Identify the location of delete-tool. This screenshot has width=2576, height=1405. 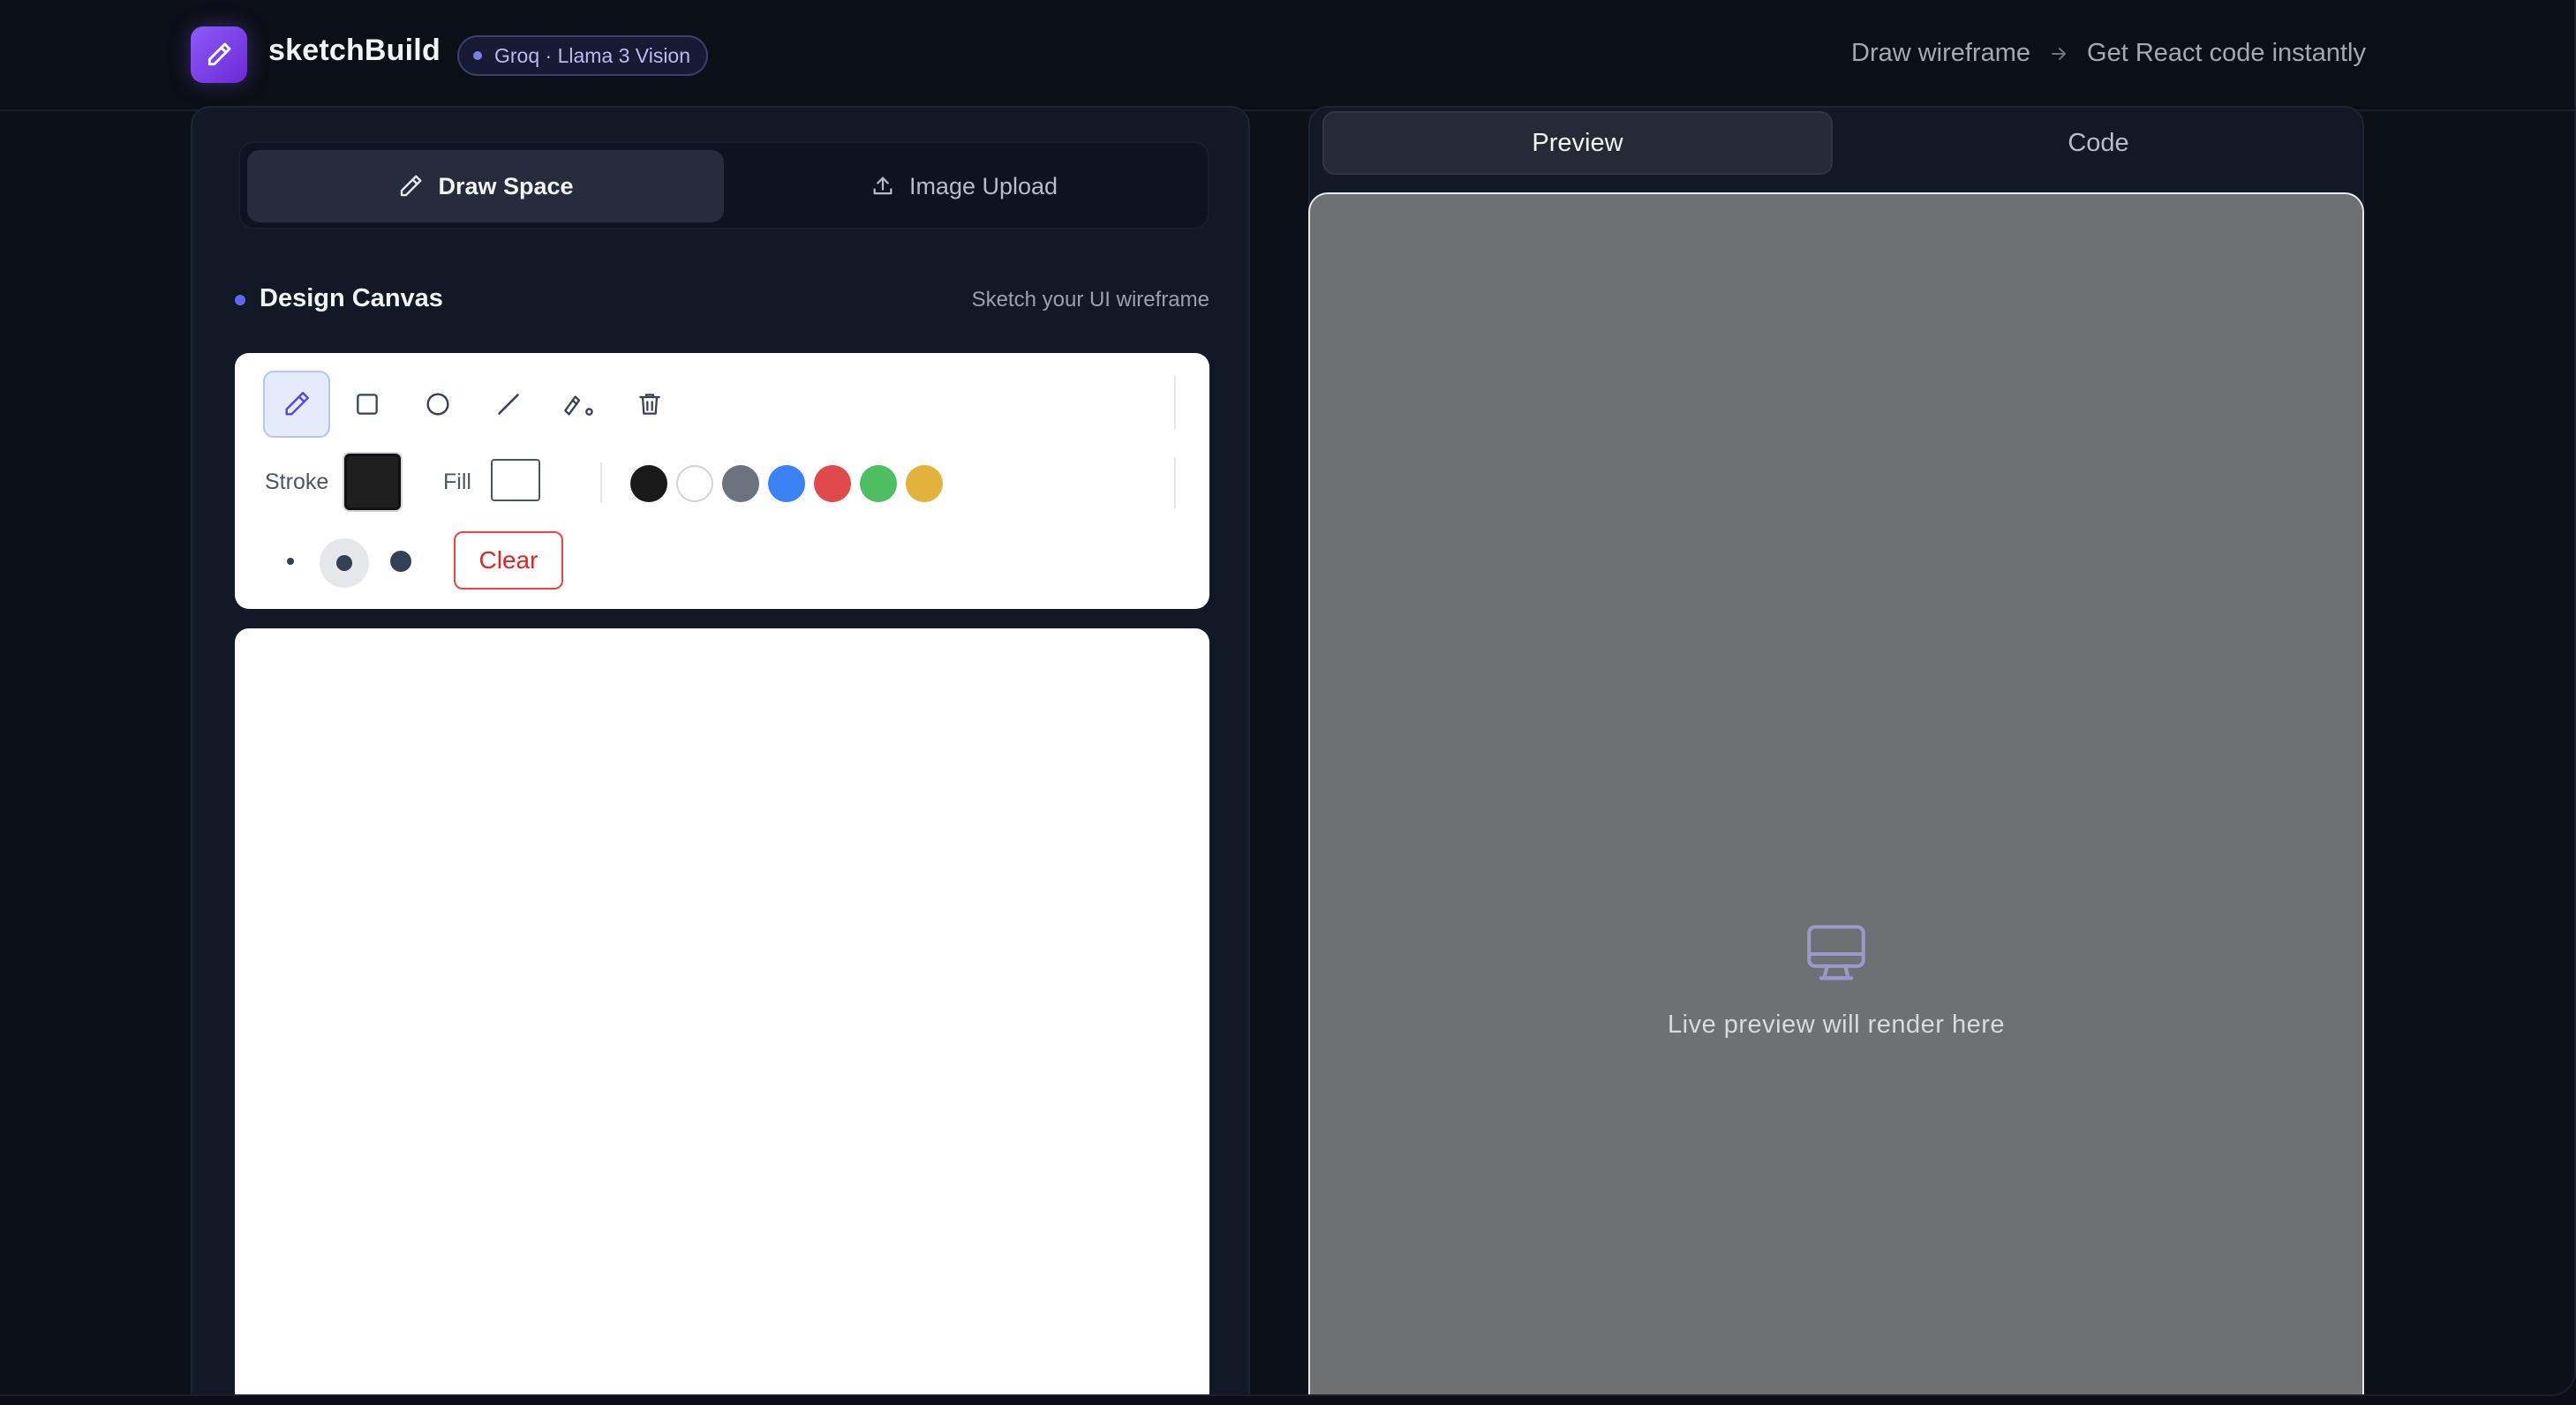
(650, 404).